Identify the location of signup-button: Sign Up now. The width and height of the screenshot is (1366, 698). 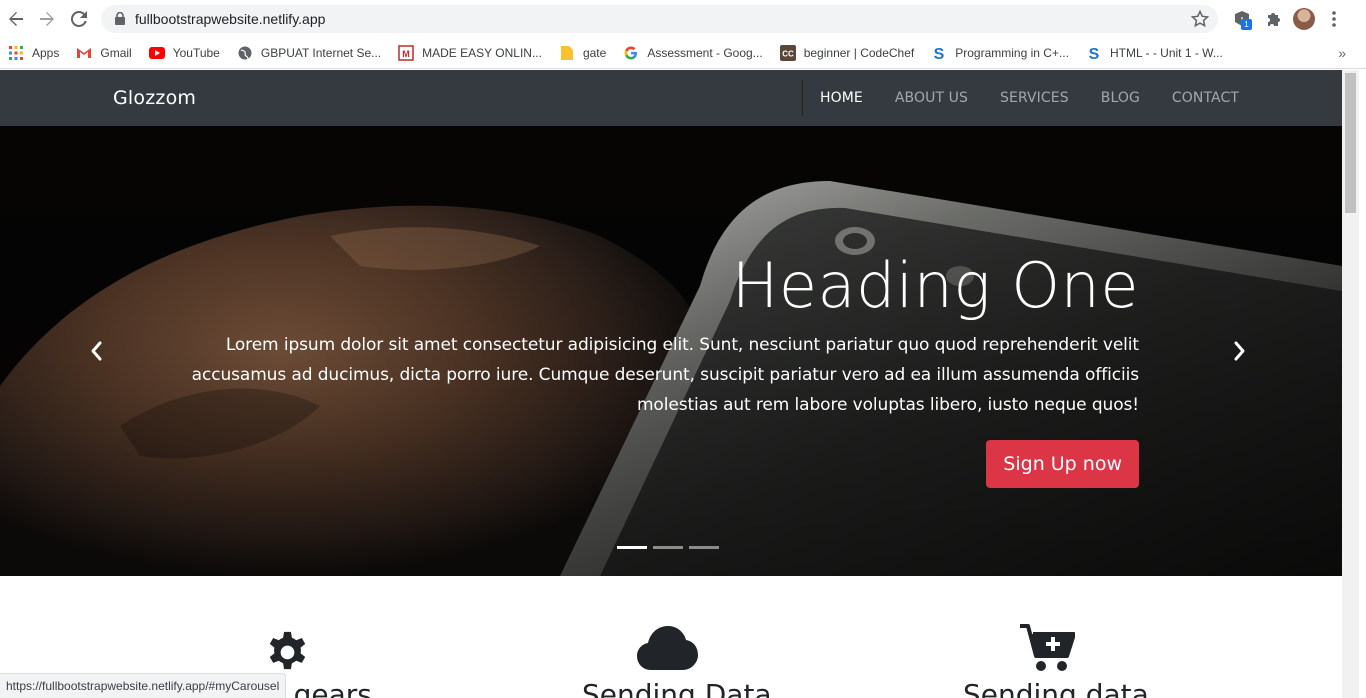
(1062, 464).